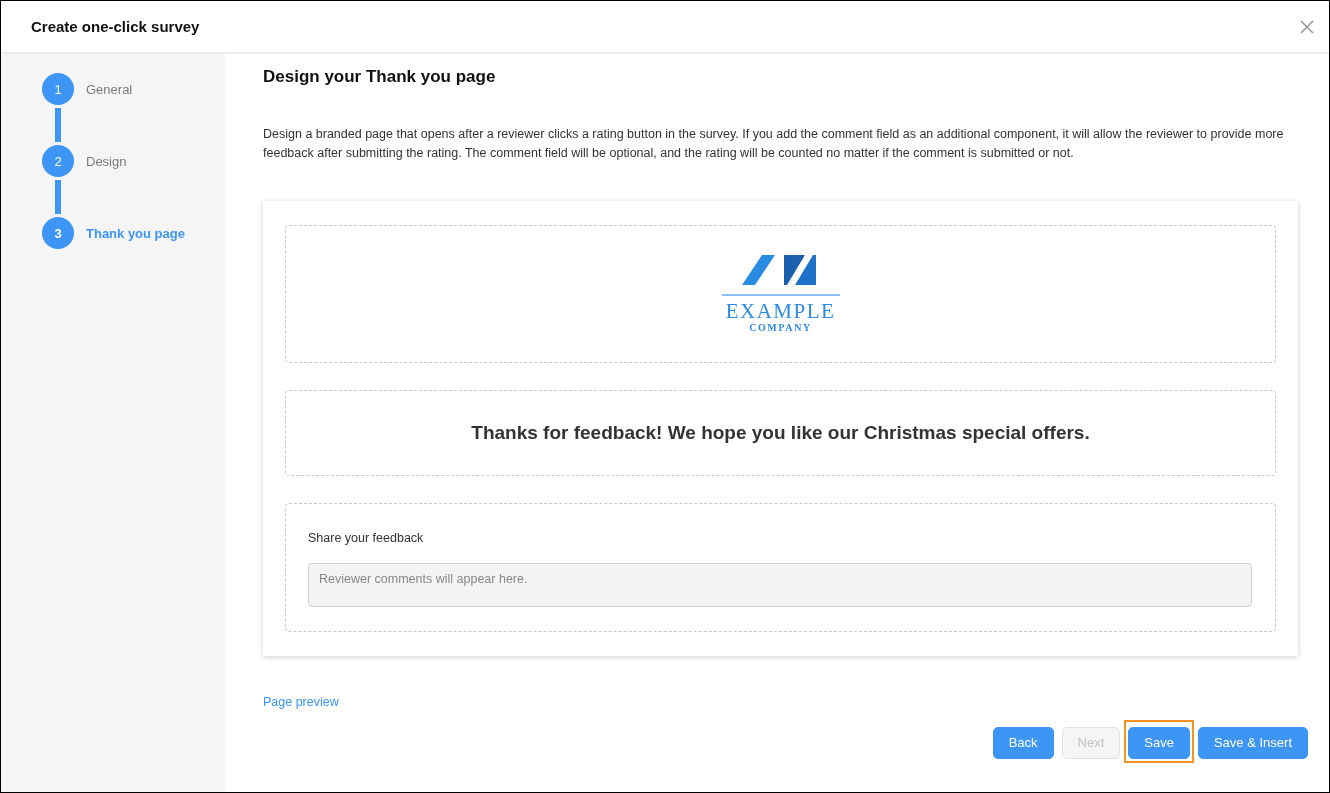 The width and height of the screenshot is (1330, 793). I want to click on footer-button: Back, so click(1023, 743).